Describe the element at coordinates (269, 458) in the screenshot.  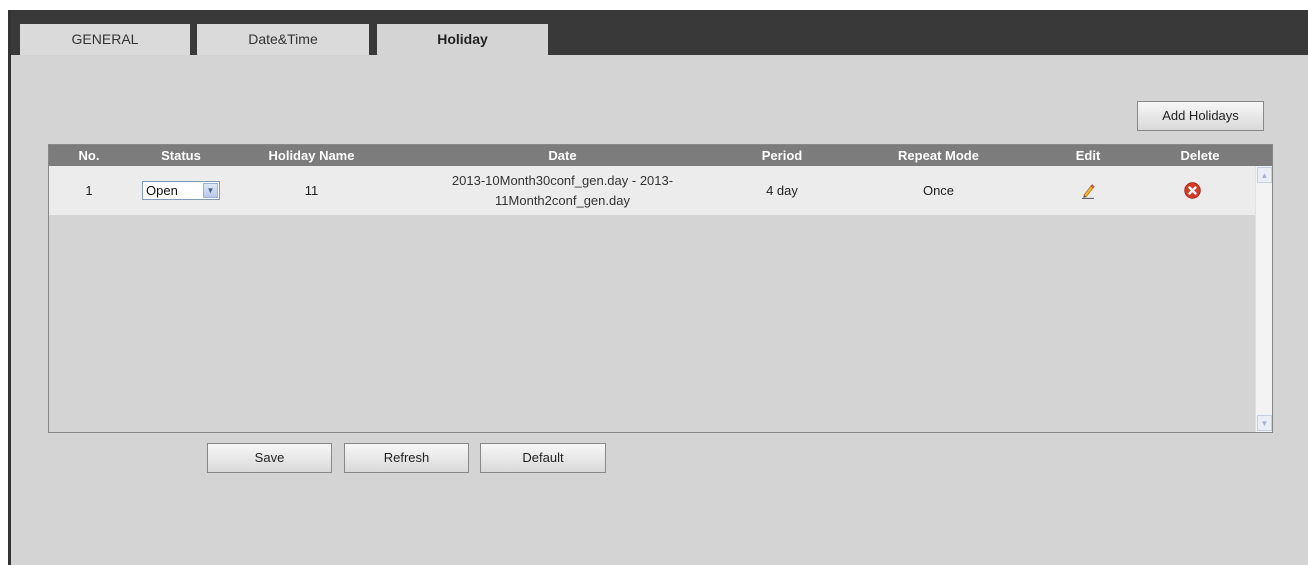
I see `save-button: Save` at that location.